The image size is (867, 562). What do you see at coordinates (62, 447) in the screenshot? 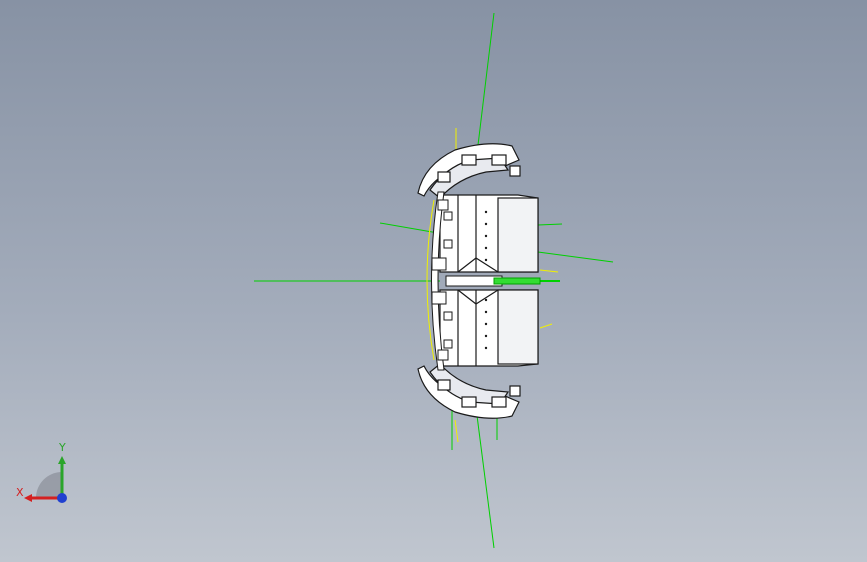
I see `y-axis-label: Y` at bounding box center [62, 447].